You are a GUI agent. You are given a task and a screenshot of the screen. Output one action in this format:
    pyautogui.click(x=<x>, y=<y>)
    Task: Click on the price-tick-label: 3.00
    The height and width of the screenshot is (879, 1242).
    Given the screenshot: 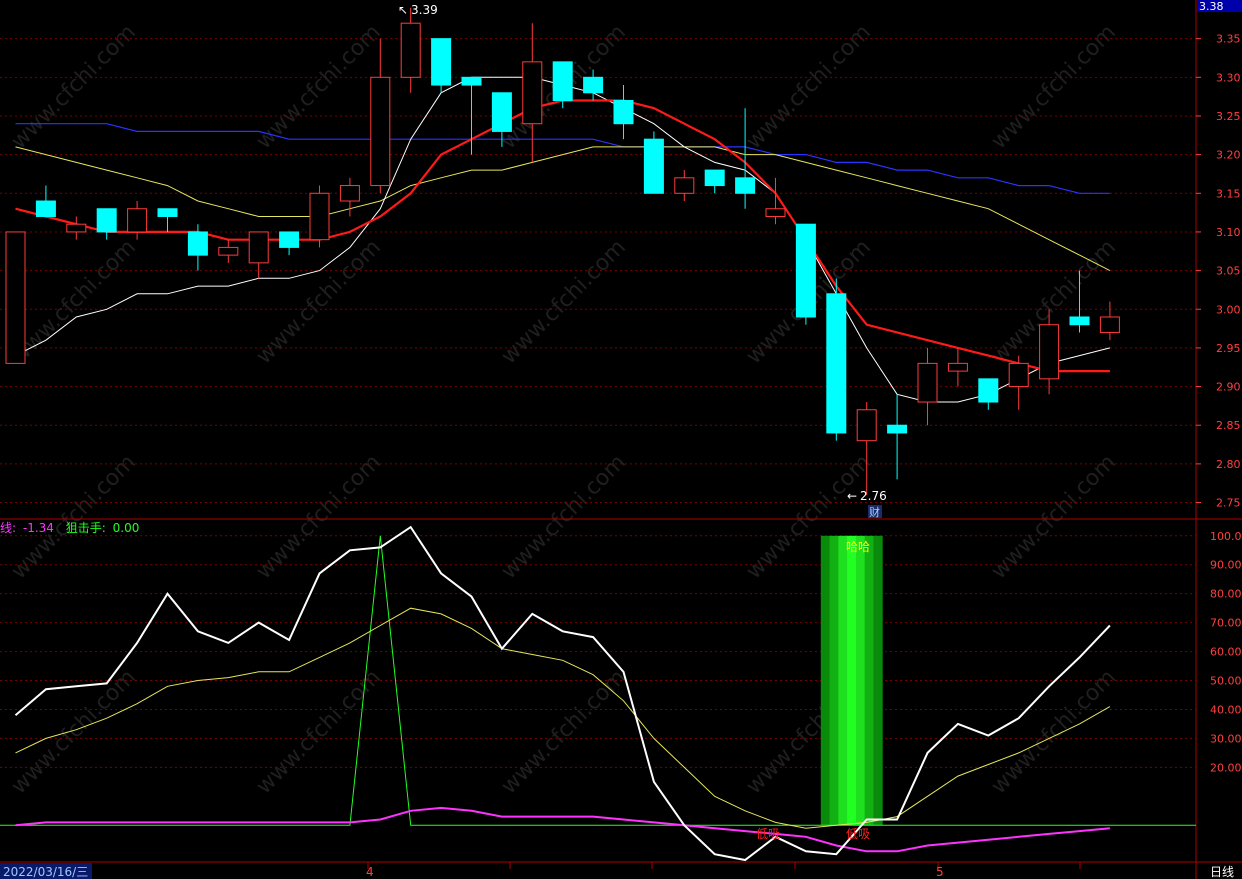 What is the action you would take?
    pyautogui.click(x=1228, y=309)
    